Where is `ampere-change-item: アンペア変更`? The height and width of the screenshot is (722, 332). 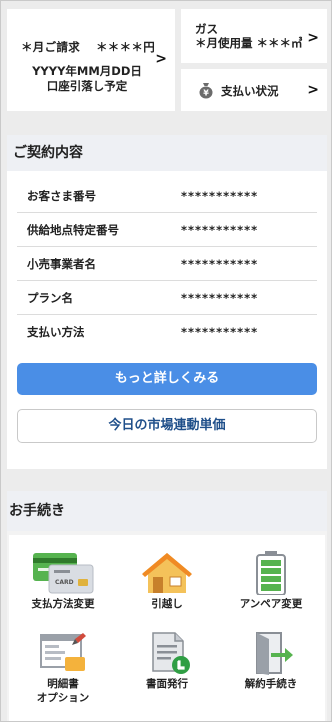 ampere-change-item: アンペア変更 is located at coordinates (271, 581).